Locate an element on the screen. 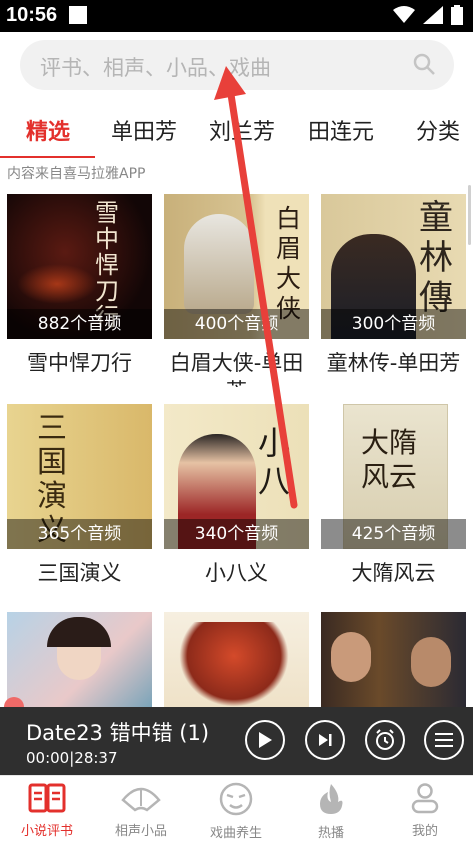 The width and height of the screenshot is (473, 841). playlist-button is located at coordinates (444, 740).